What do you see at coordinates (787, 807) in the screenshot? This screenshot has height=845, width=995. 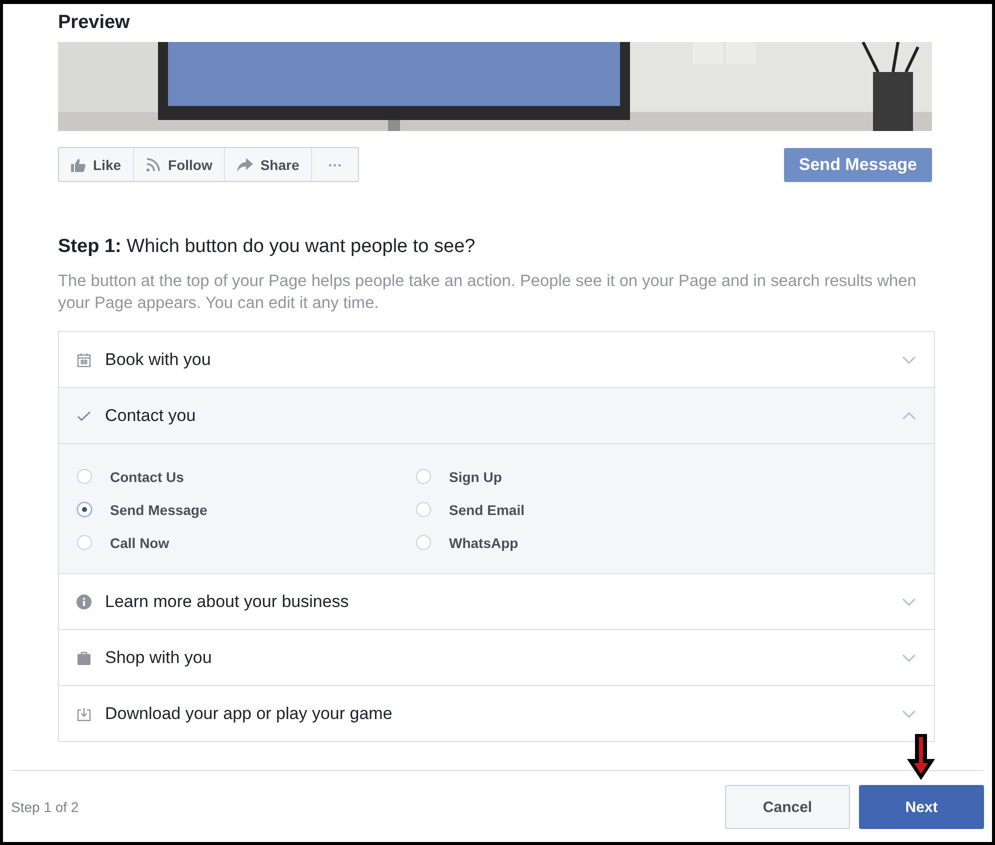 I see `cancel-button: Cancel` at bounding box center [787, 807].